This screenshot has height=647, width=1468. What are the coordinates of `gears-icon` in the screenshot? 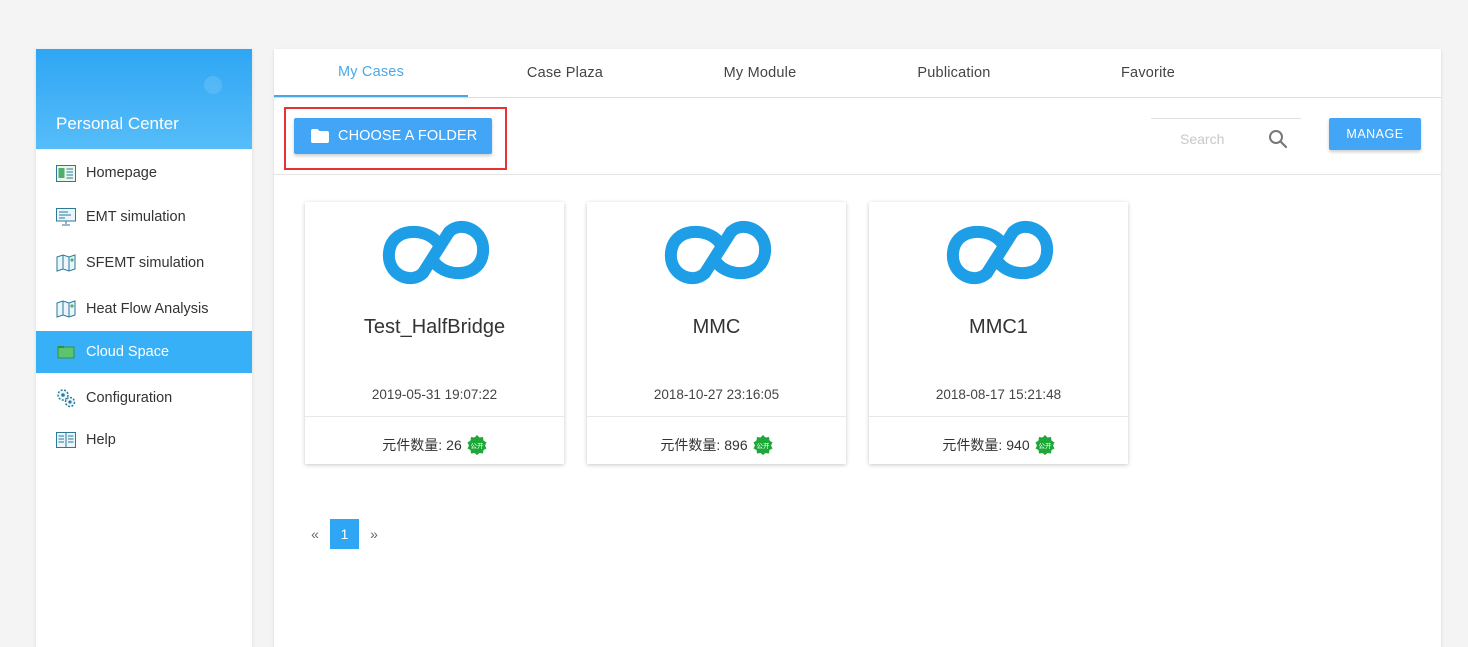 It's located at (66, 398).